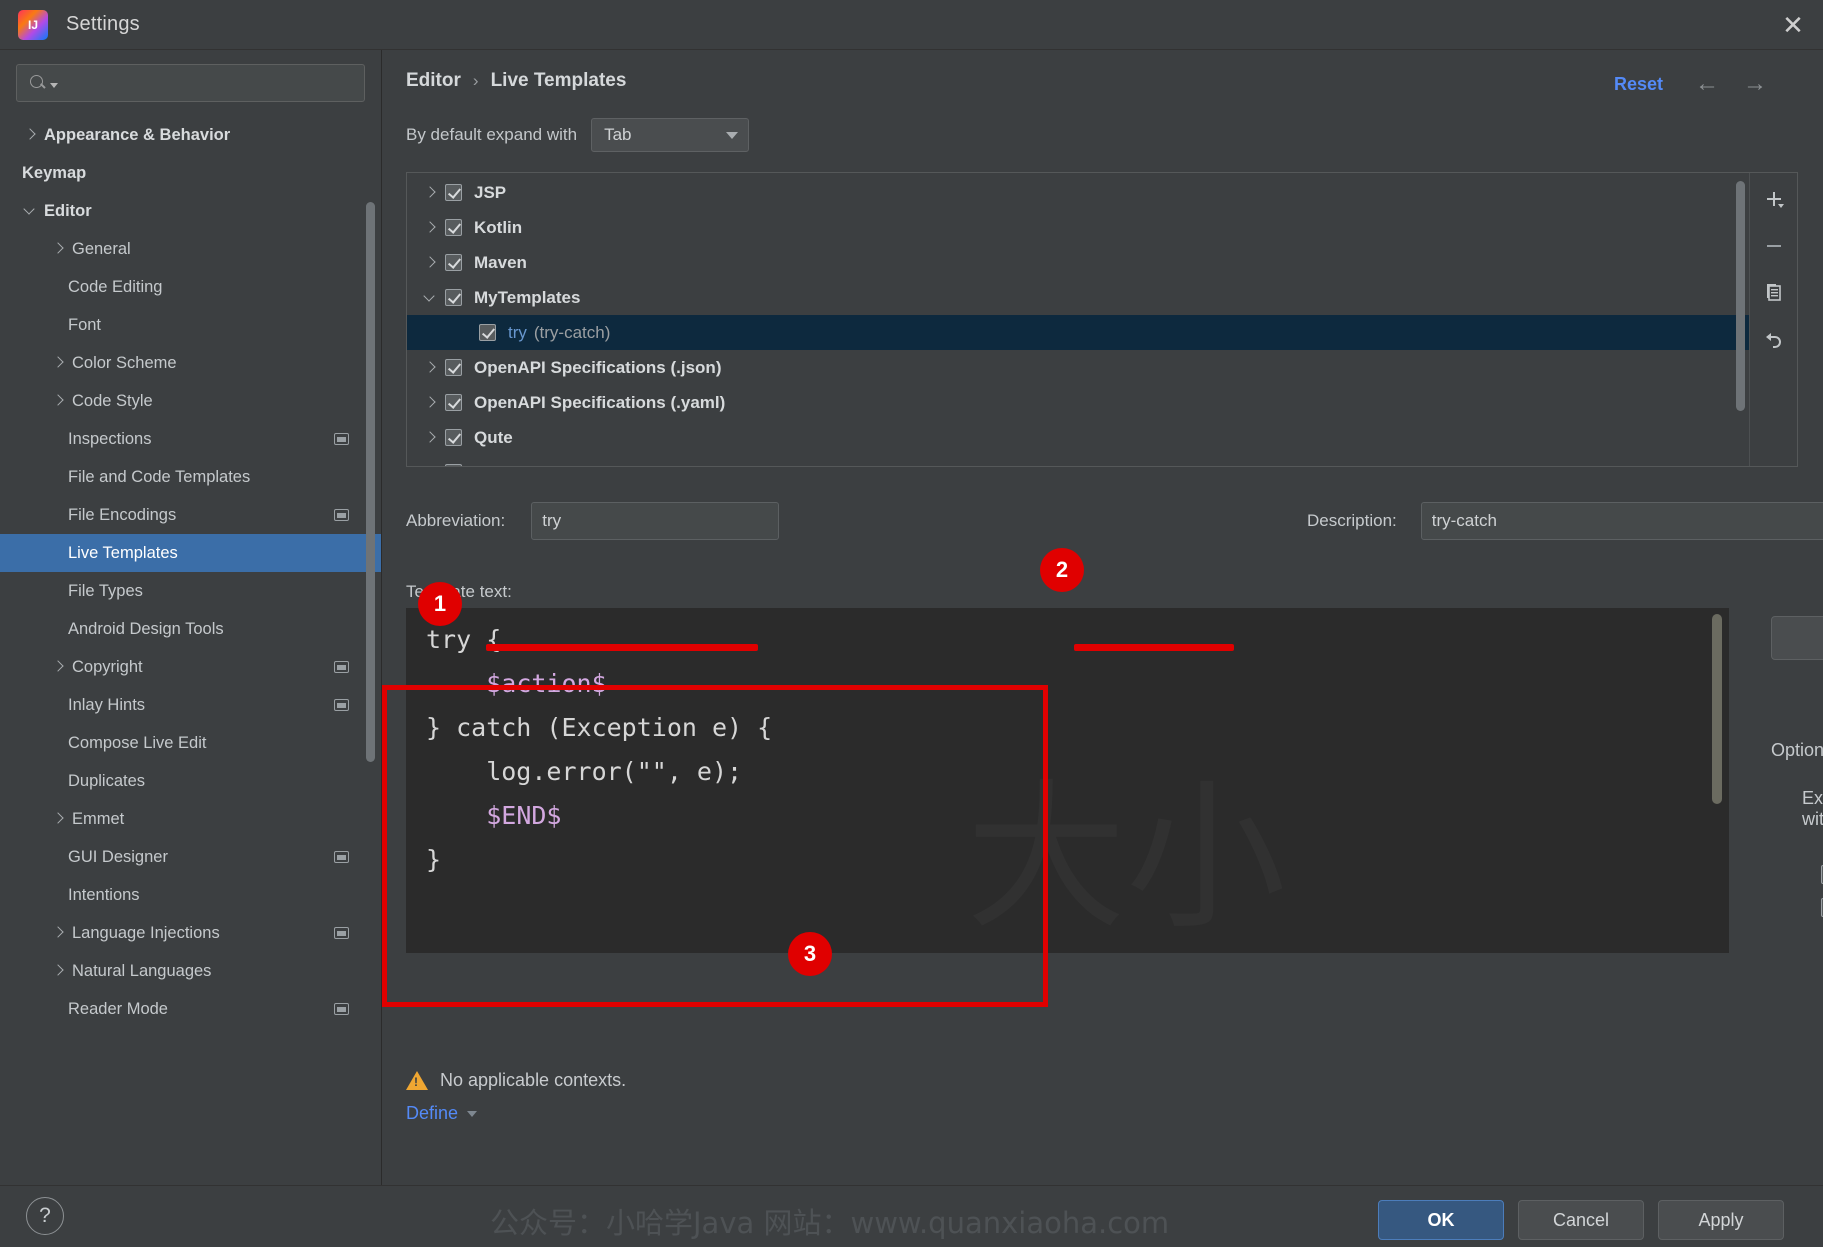  What do you see at coordinates (1078, 460) in the screenshot?
I see `template-list-row: React` at bounding box center [1078, 460].